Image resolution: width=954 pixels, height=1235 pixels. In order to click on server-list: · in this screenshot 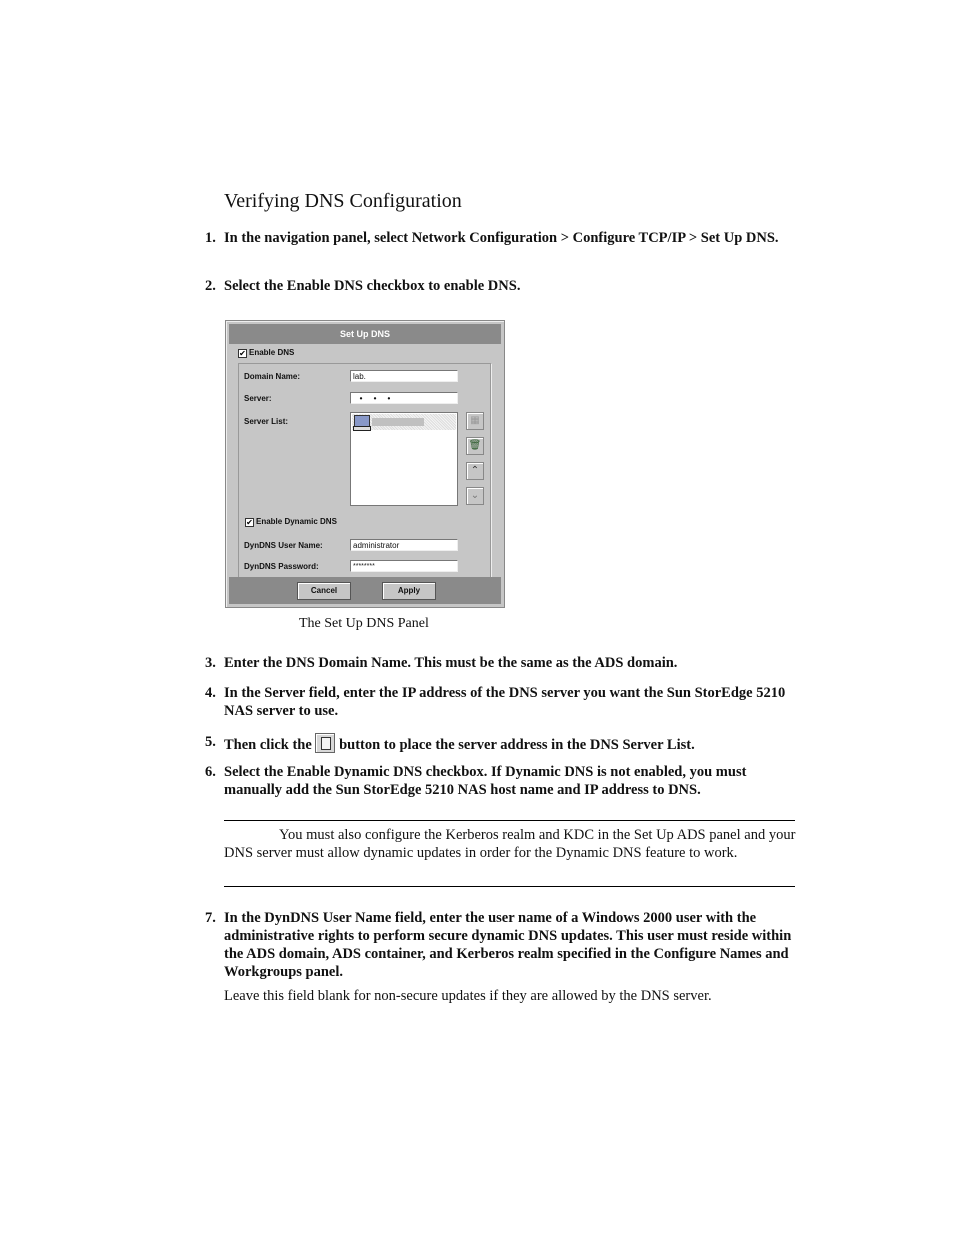, I will do `click(404, 459)`.